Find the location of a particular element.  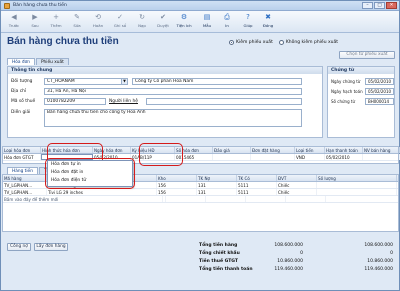

toolbar-button-0: ◀ Trước is located at coordinates (14, 22).